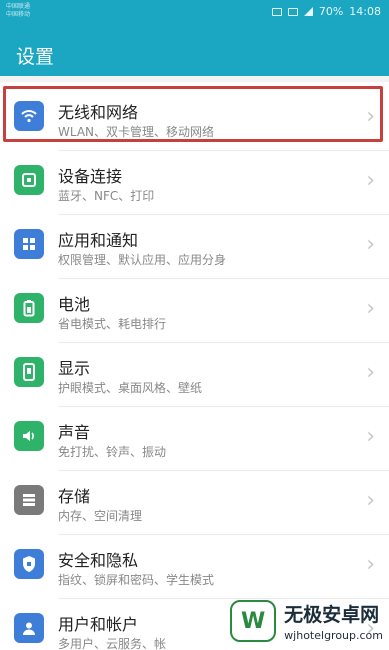  What do you see at coordinates (194, 311) in the screenshot?
I see `setting-battery: 电池 省电模式、耗电排行 ›` at bounding box center [194, 311].